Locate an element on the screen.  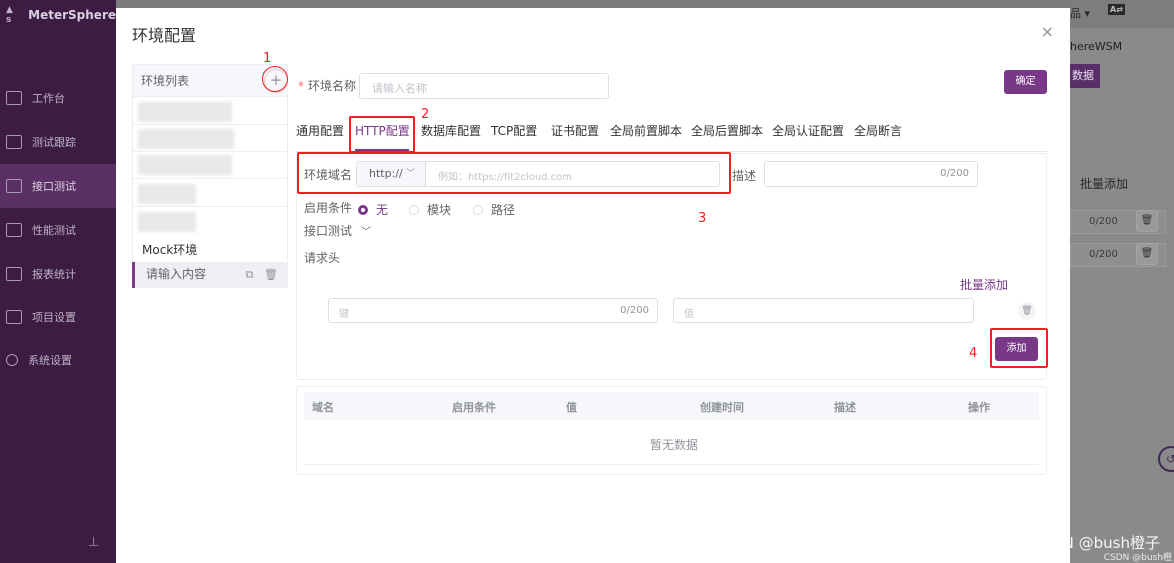
new-environment-item: 请输入内容 ⧉ 🗑 is located at coordinates (210, 275).